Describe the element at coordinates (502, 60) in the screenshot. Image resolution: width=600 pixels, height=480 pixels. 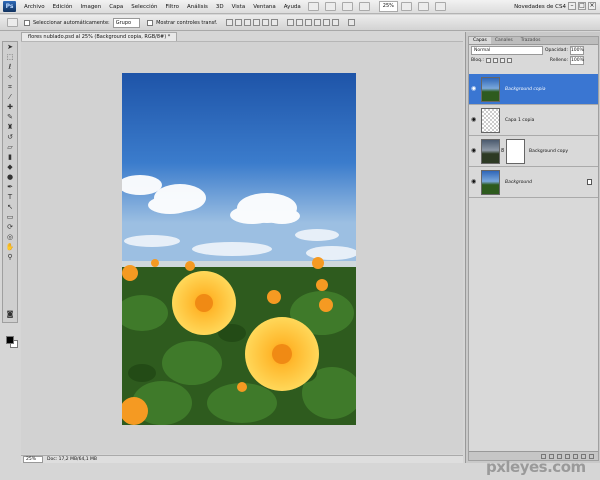
I see `lock-position-icon` at that location.